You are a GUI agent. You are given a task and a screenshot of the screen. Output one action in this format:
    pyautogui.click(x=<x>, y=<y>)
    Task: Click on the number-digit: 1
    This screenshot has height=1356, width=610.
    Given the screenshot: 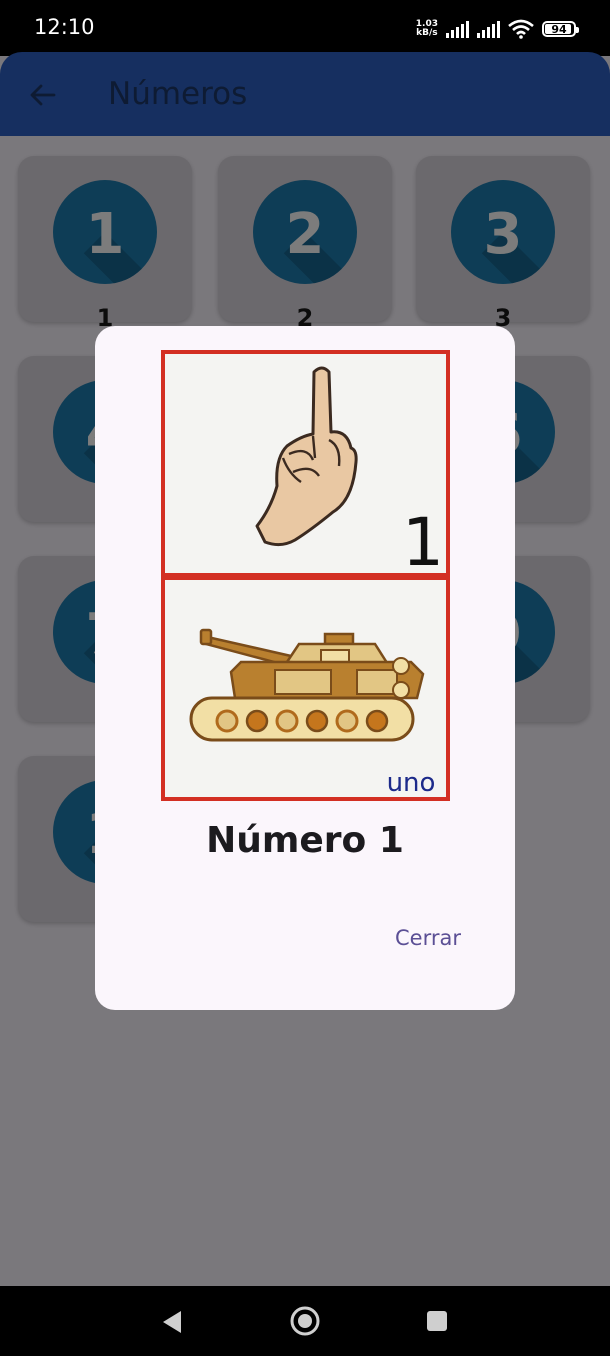 What is the action you would take?
    pyautogui.click(x=105, y=234)
    